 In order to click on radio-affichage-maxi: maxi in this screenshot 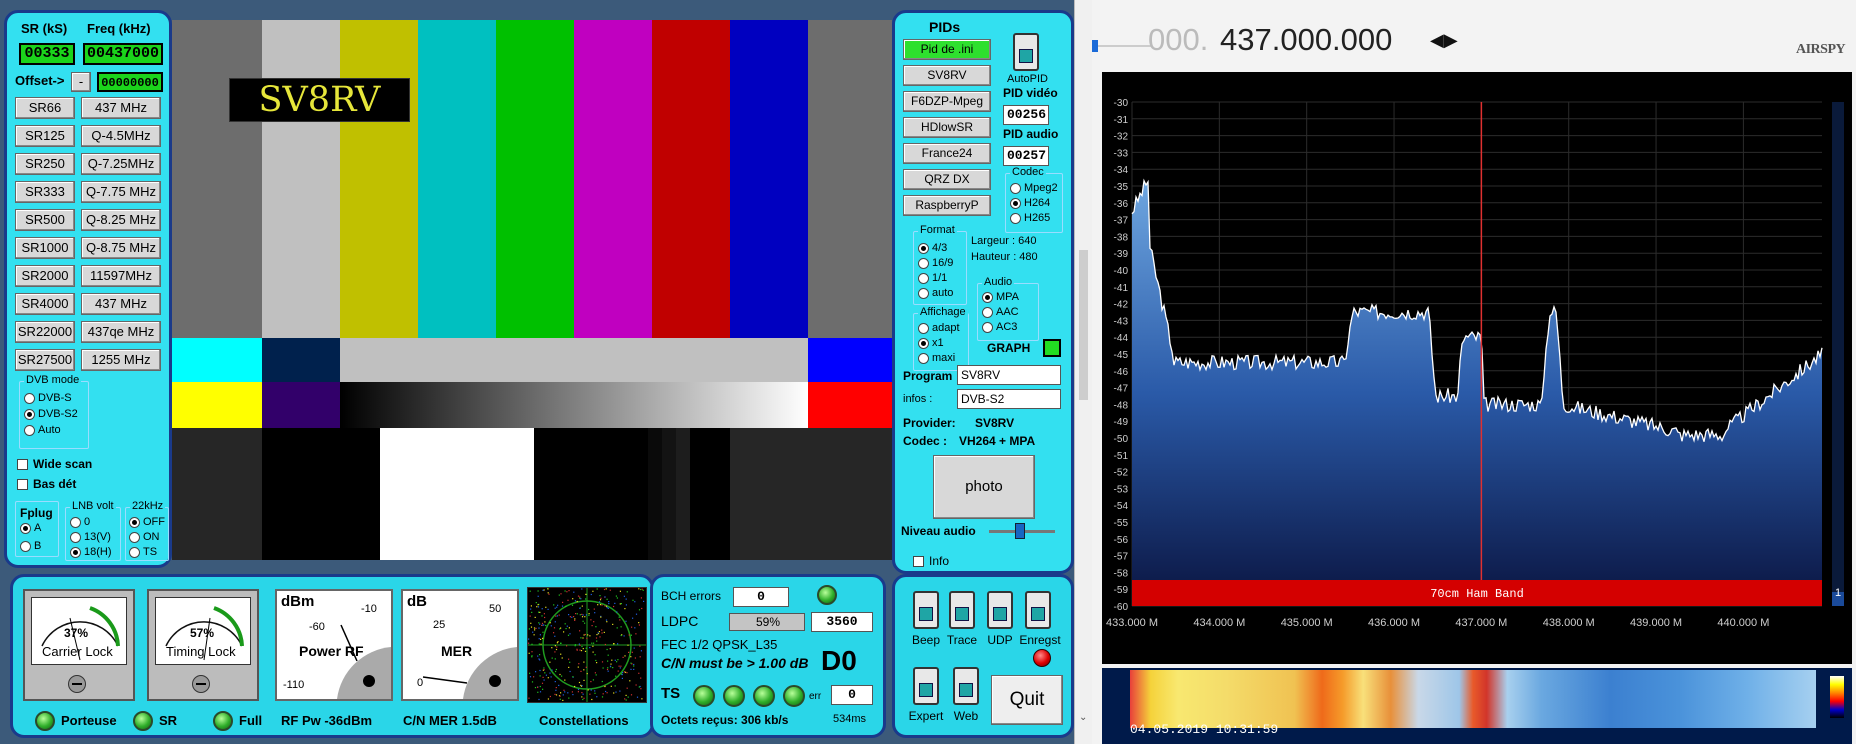, I will do `click(936, 358)`.